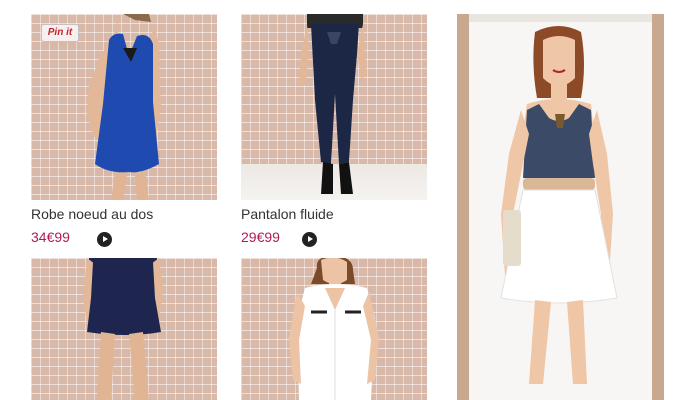 This screenshot has width=700, height=400. Describe the element at coordinates (124, 107) in the screenshot. I see `product-image: Pin it` at that location.